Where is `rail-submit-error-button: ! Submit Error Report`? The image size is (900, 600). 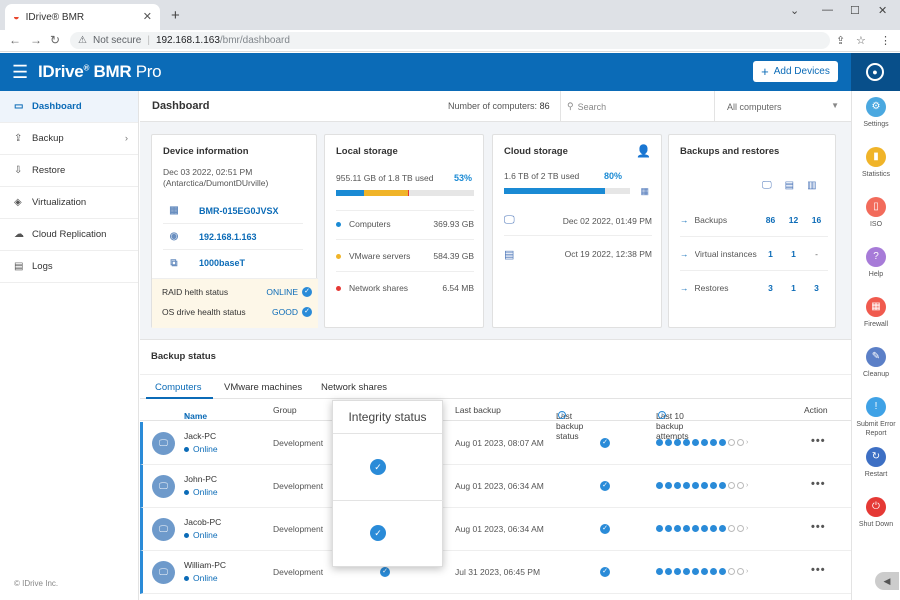
rail-submit-error-button: ! Submit Error Report is located at coordinates (876, 416).